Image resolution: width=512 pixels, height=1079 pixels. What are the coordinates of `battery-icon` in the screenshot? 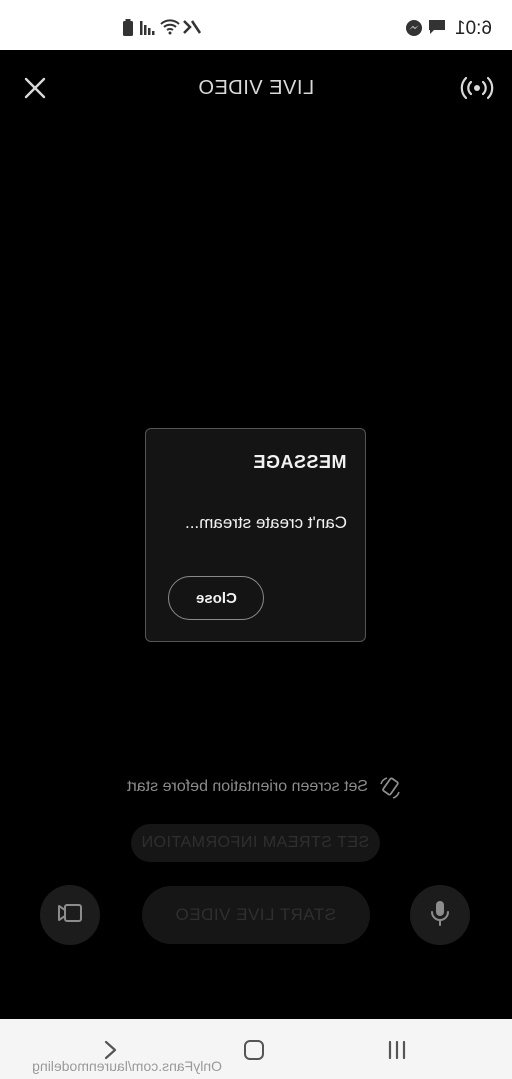 It's located at (128, 30).